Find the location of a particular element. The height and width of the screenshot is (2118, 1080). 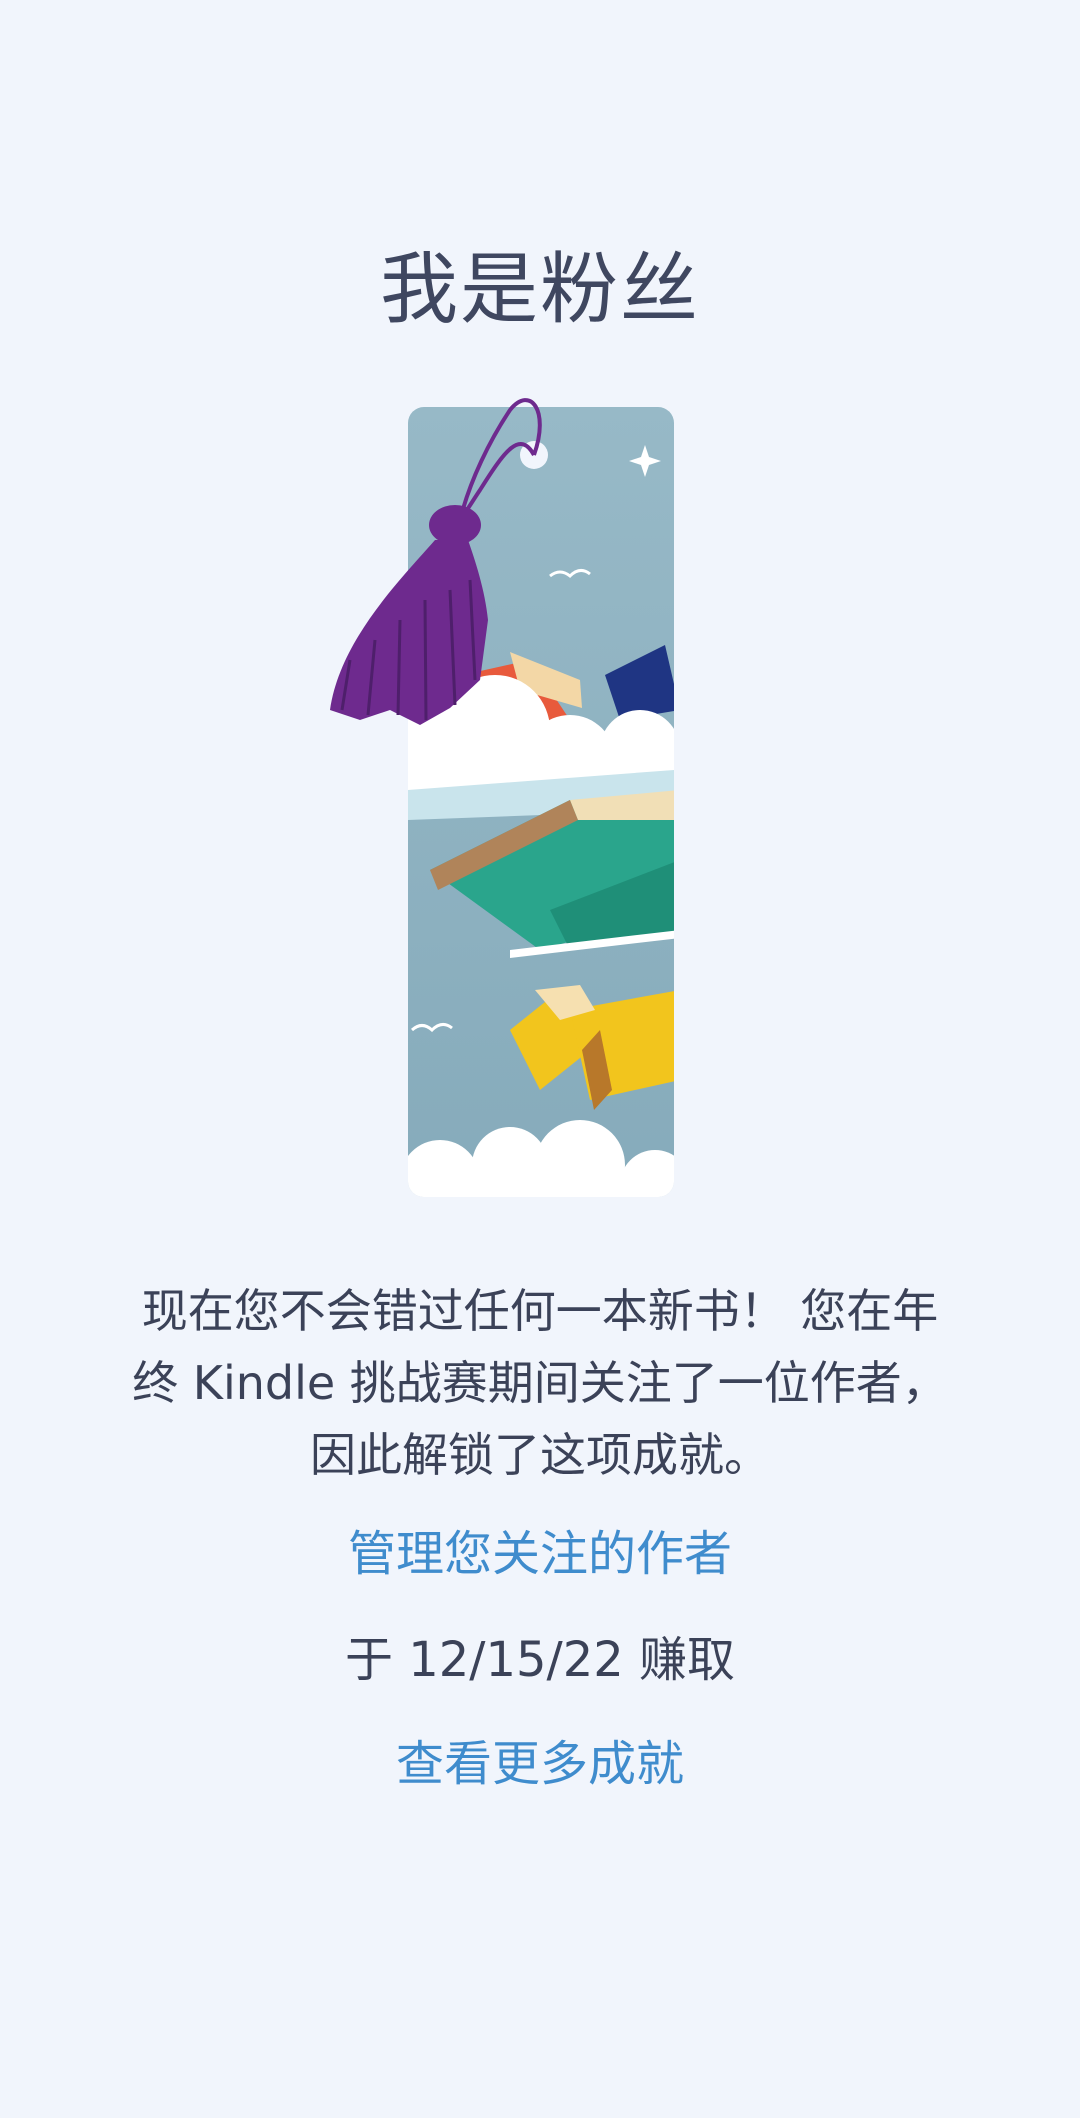

bookmark-illustration is located at coordinates (510, 800).